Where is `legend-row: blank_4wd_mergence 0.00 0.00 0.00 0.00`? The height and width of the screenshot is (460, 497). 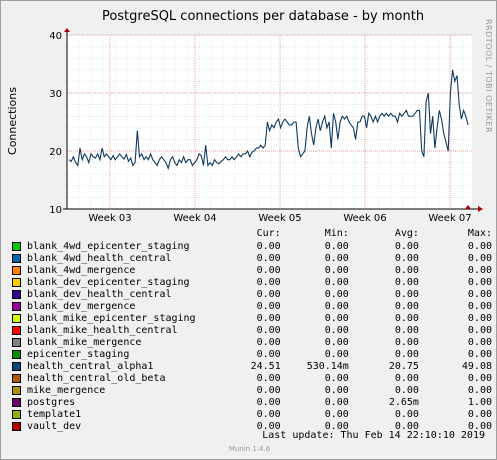
legend-row: blank_4wd_mergence 0.00 0.00 0.00 0.00 is located at coordinates (252, 270).